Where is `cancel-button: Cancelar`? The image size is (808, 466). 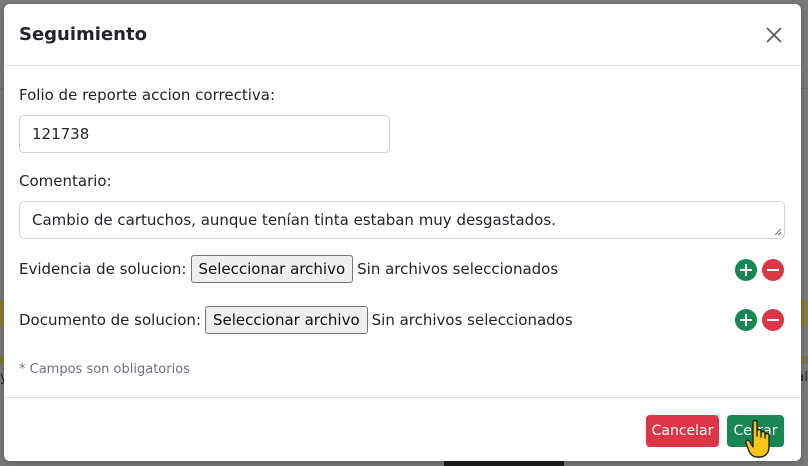
cancel-button: Cancelar is located at coordinates (682, 431).